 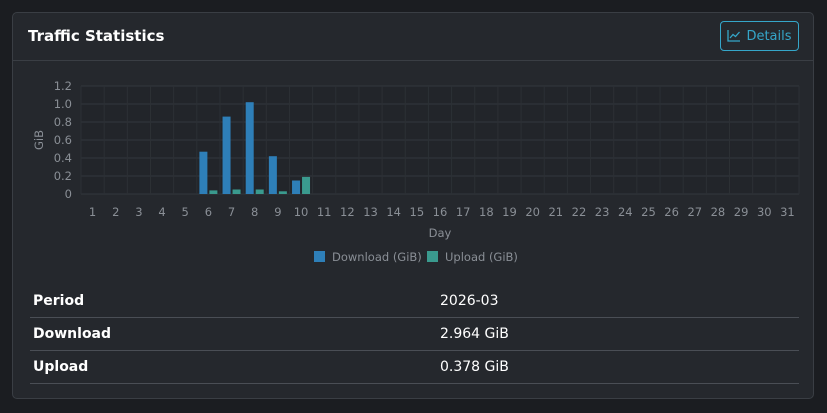 I want to click on x-tick-label: 10, so click(x=301, y=212).